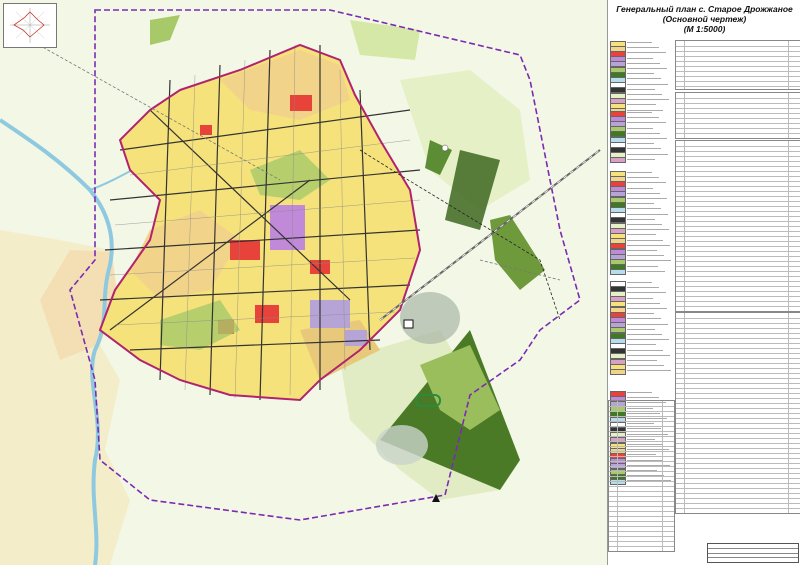 This screenshot has width=800, height=565. I want to click on sanitary-zone, so click(430, 318).